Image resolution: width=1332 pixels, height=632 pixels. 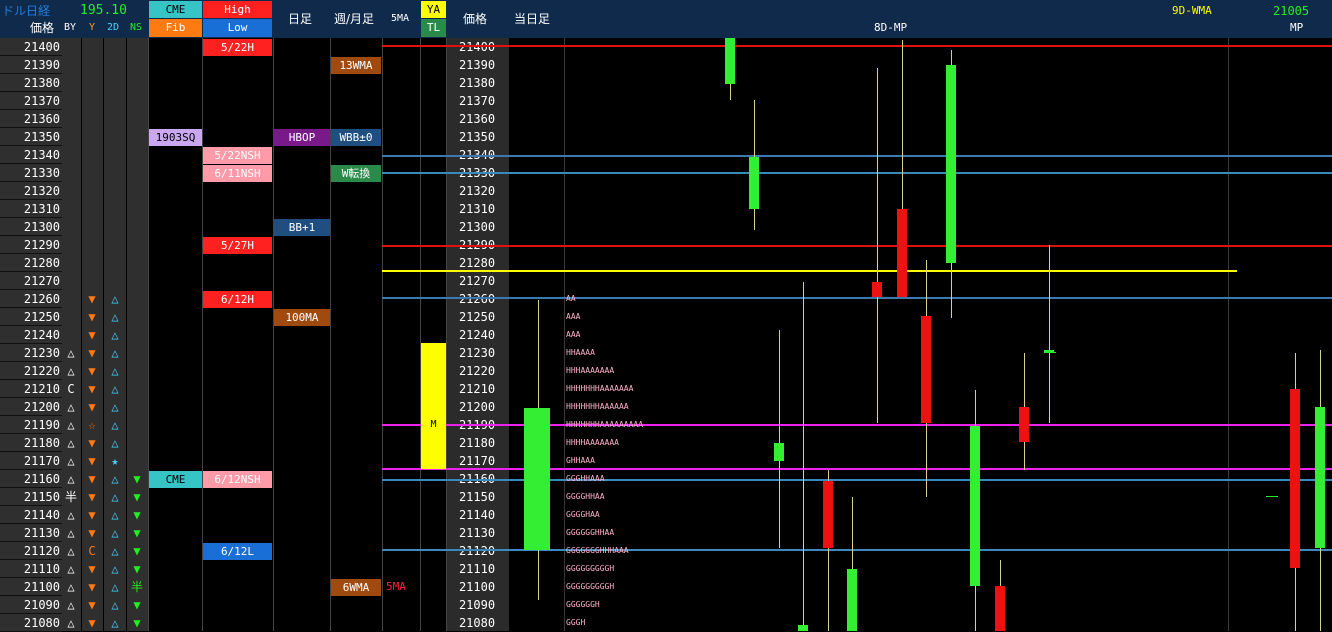 What do you see at coordinates (857, 246) in the screenshot?
I see `level-line-red` at bounding box center [857, 246].